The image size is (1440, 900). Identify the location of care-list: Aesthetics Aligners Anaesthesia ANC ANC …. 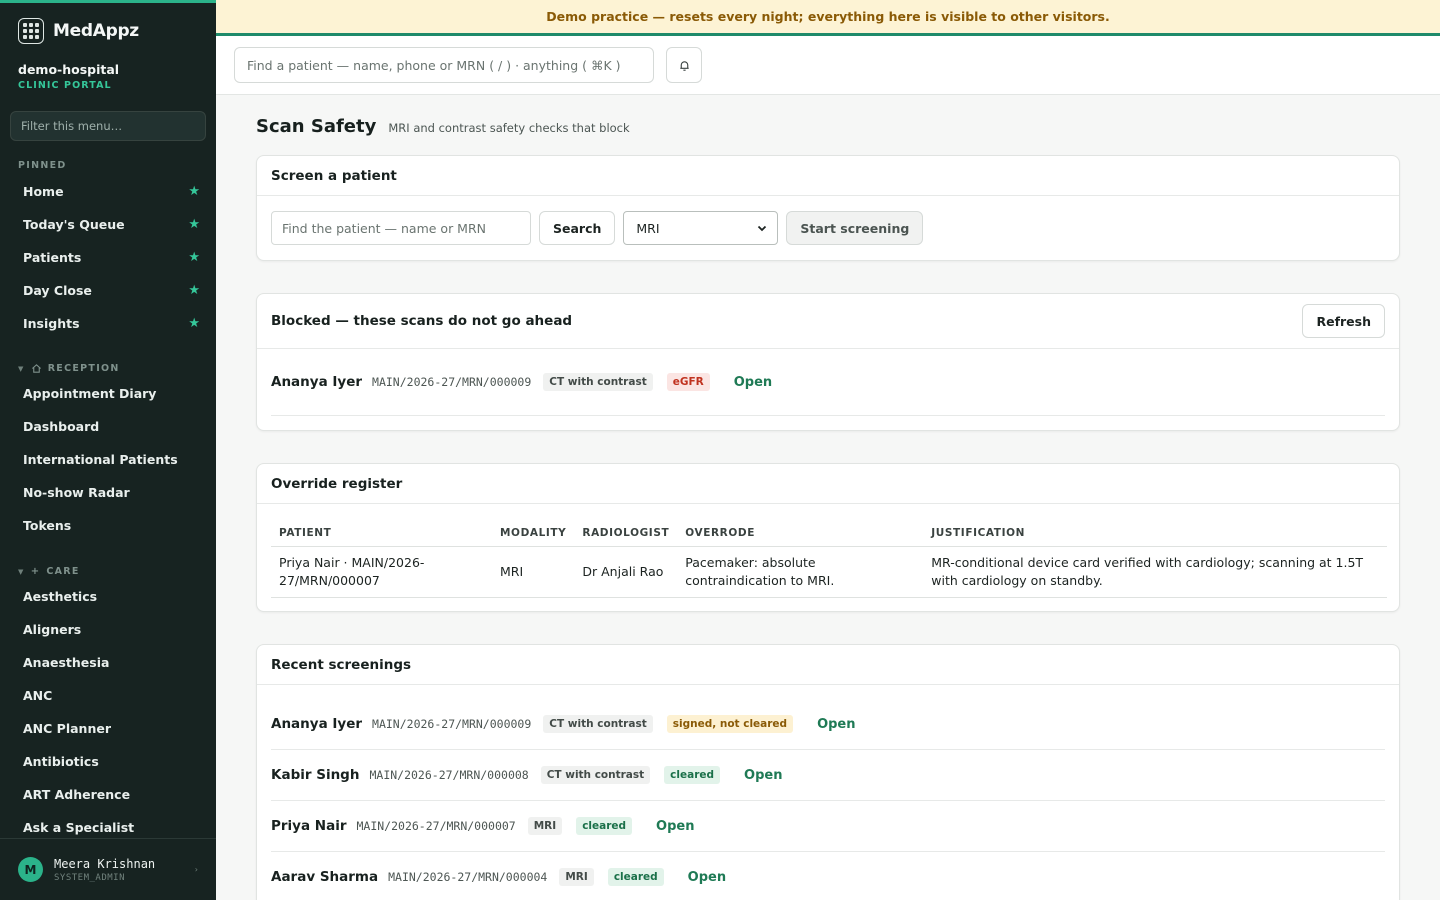
(108, 712).